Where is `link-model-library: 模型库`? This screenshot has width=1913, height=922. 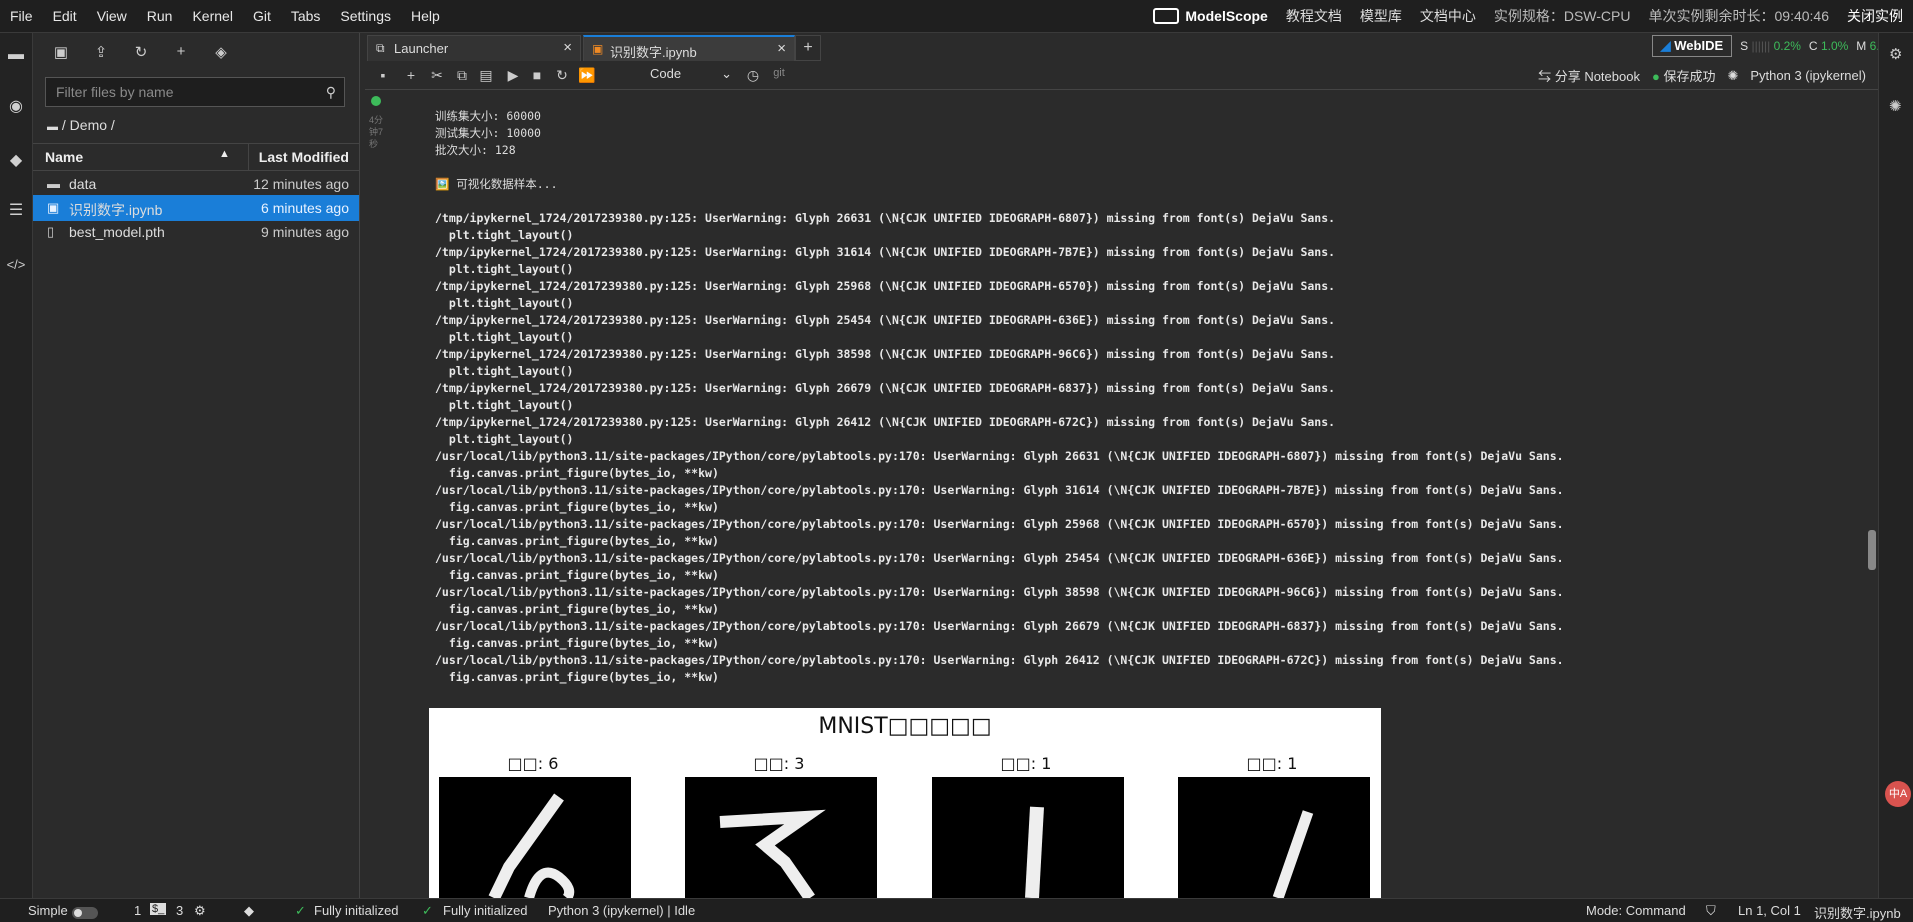 link-model-library: 模型库 is located at coordinates (1381, 16).